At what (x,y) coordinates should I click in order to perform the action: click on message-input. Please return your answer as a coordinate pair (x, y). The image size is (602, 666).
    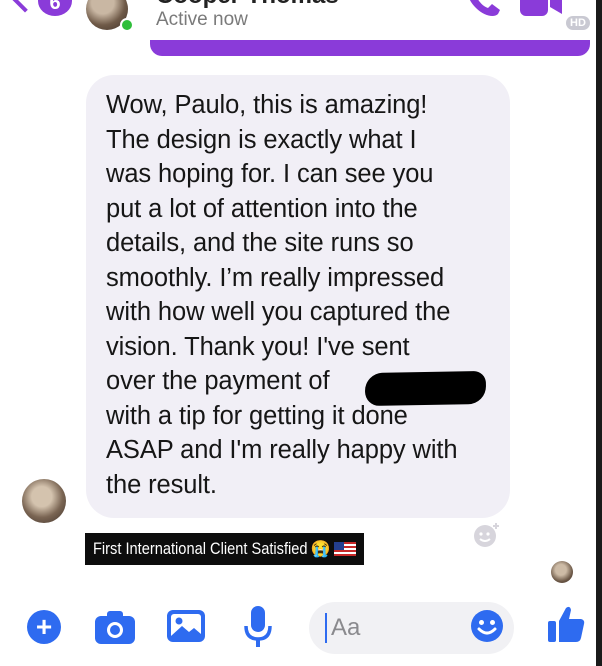
    Looking at the image, I should click on (401, 628).